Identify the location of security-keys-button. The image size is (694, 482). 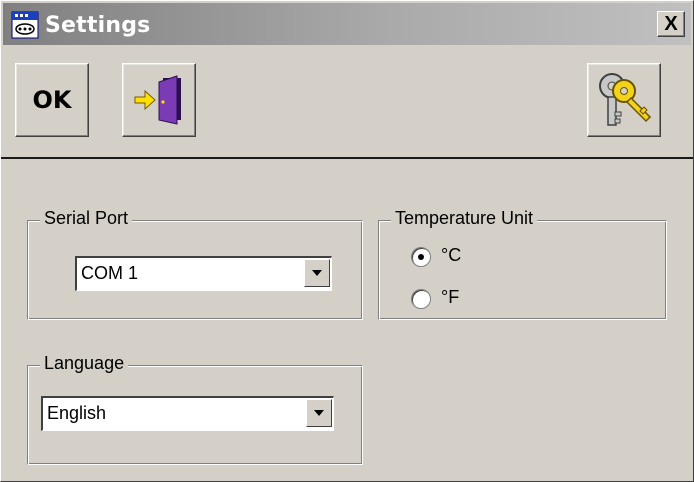
(624, 100).